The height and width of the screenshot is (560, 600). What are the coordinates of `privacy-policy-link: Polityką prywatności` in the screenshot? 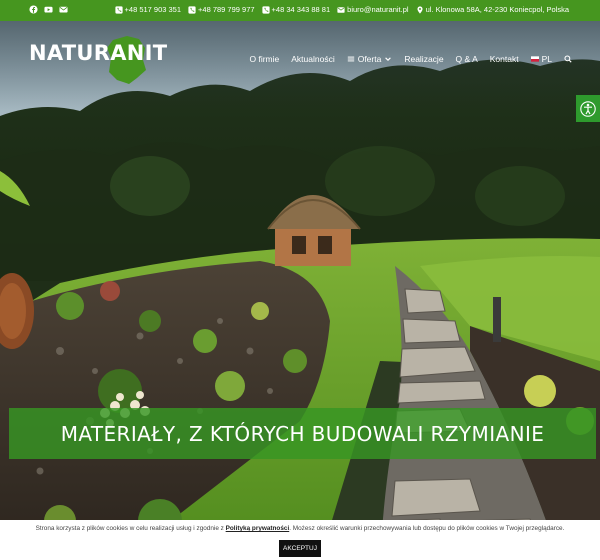 It's located at (258, 528).